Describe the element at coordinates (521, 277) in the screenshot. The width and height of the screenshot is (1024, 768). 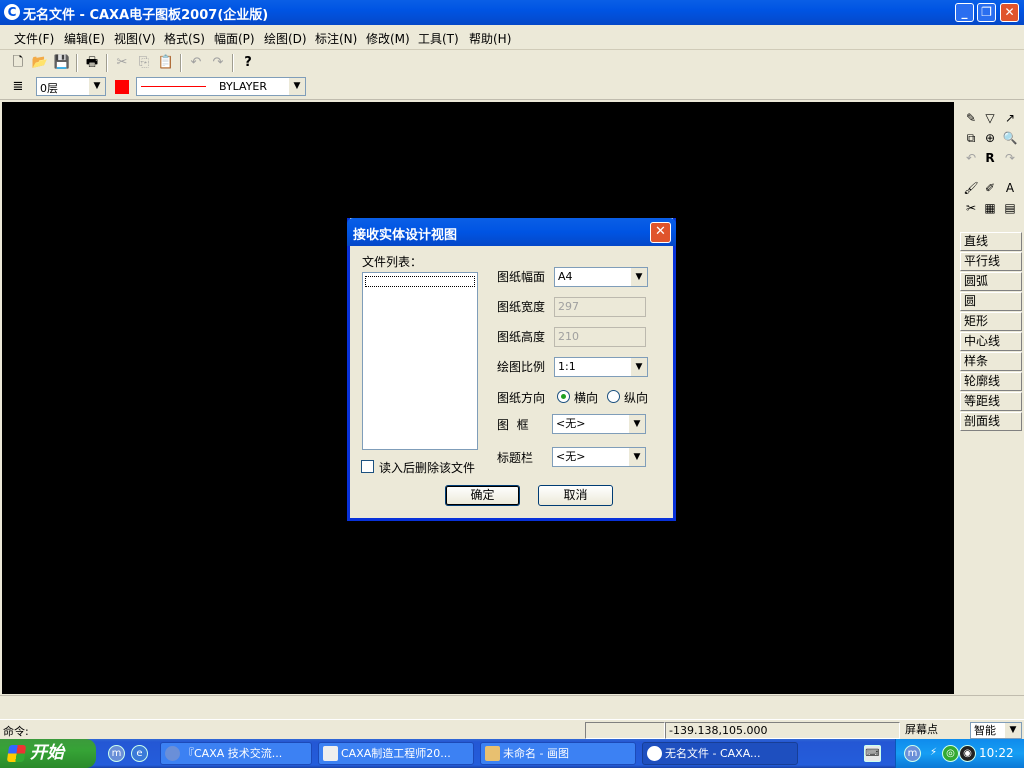
I see `paper-size-label: 图纸幅面` at that location.